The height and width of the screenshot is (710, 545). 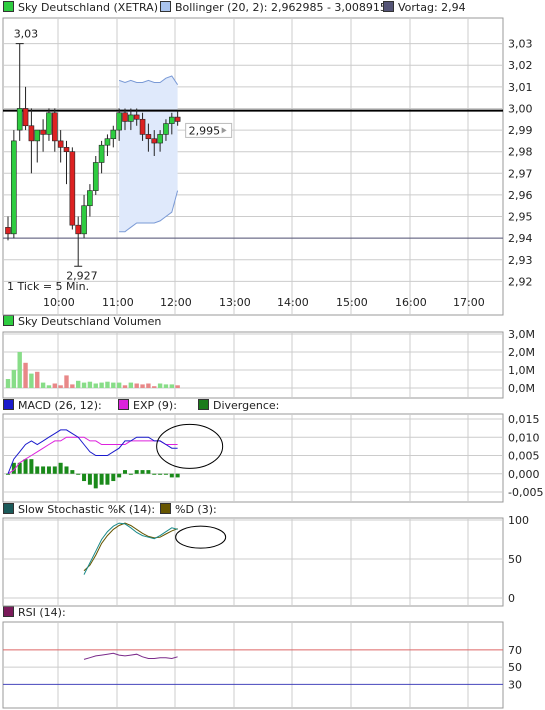 What do you see at coordinates (521, 334) in the screenshot?
I see `y-tick-label: 3,0M` at bounding box center [521, 334].